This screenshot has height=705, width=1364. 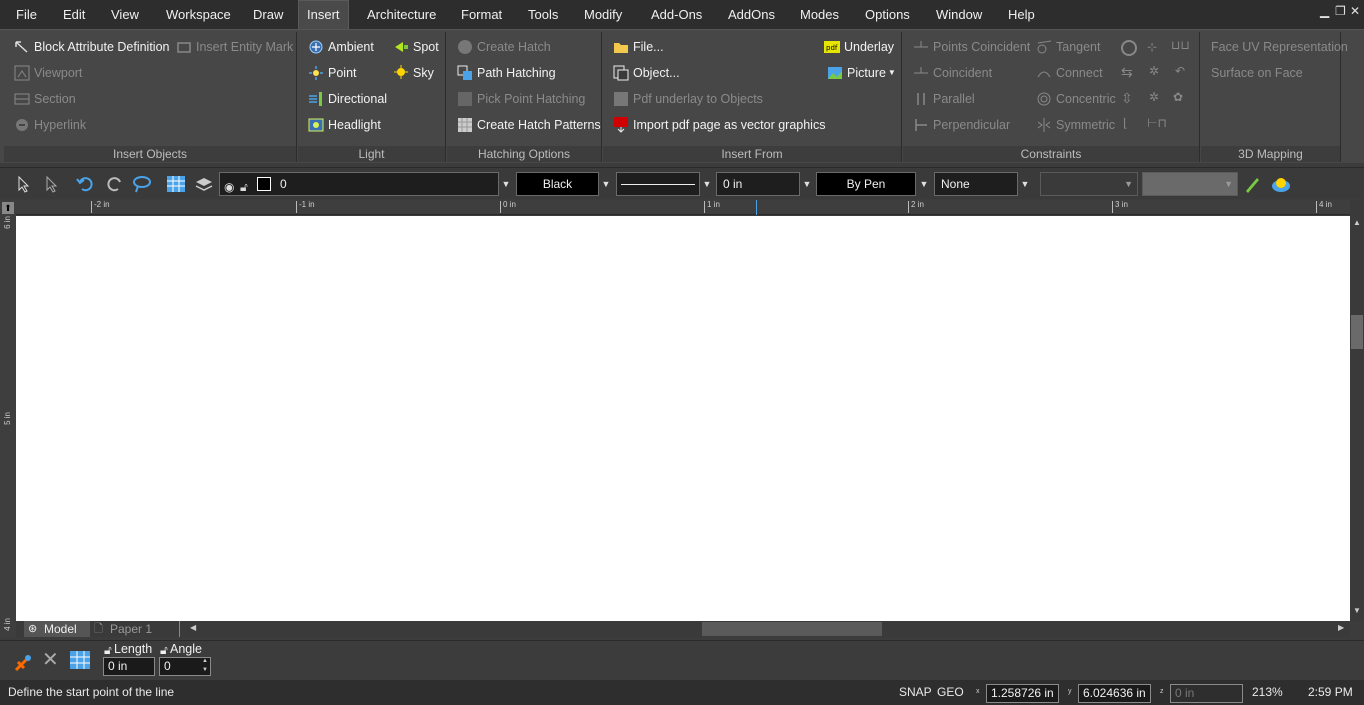 What do you see at coordinates (719, 125) in the screenshot?
I see `import-pdf-vector-button: Import pdf page as vector graphics` at bounding box center [719, 125].